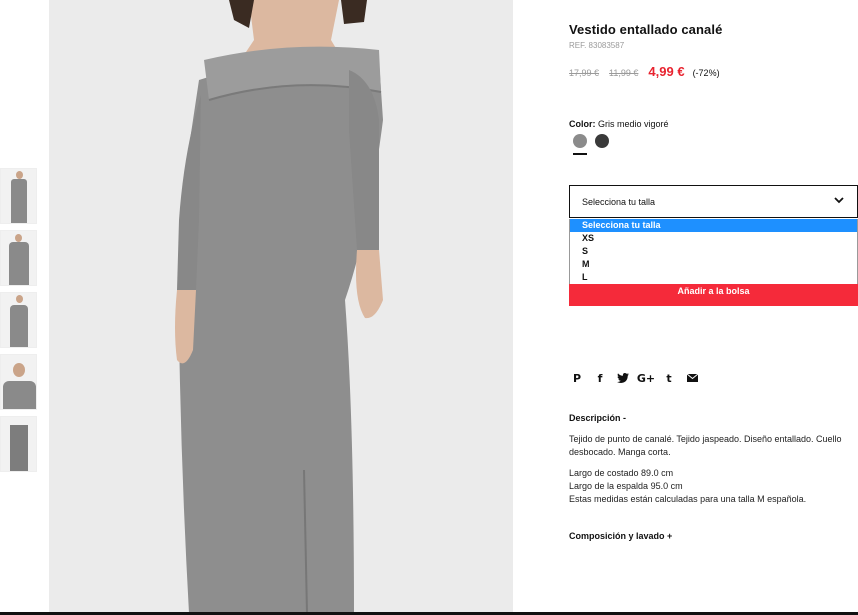 The width and height of the screenshot is (858, 615). I want to click on thumbnail-list, so click(19, 323).